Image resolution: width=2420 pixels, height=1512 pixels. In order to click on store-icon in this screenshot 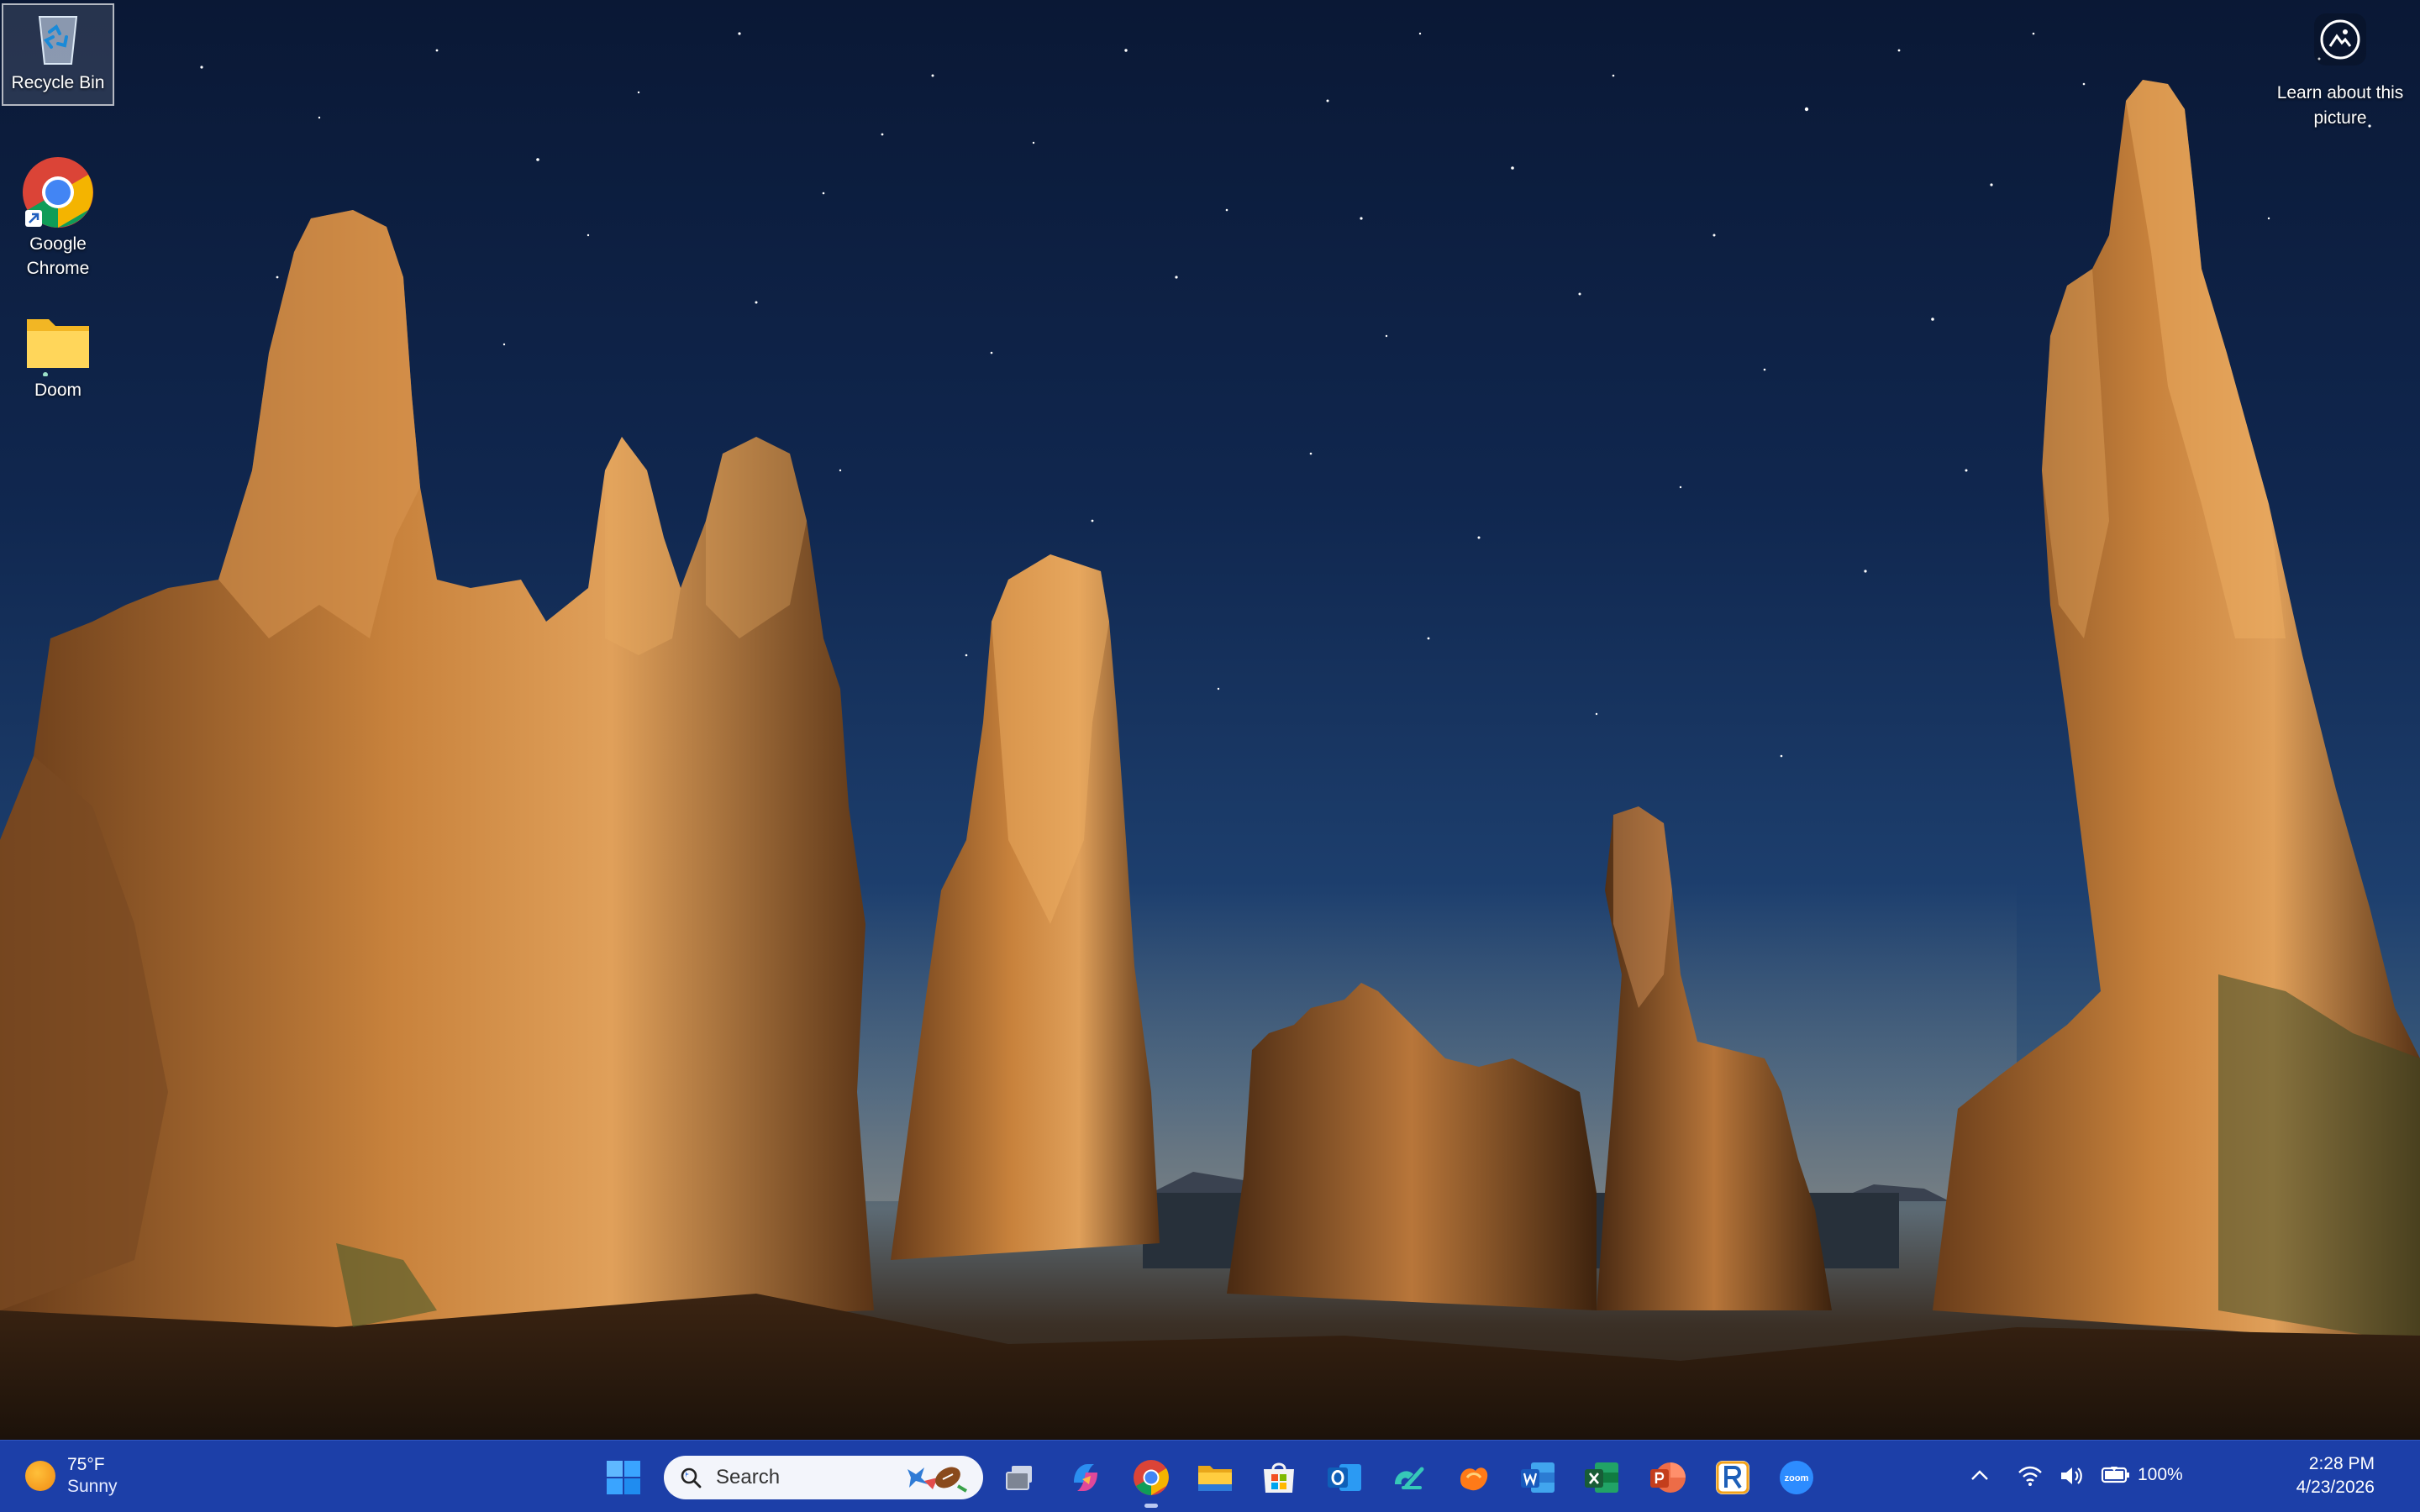, I will do `click(1279, 1477)`.